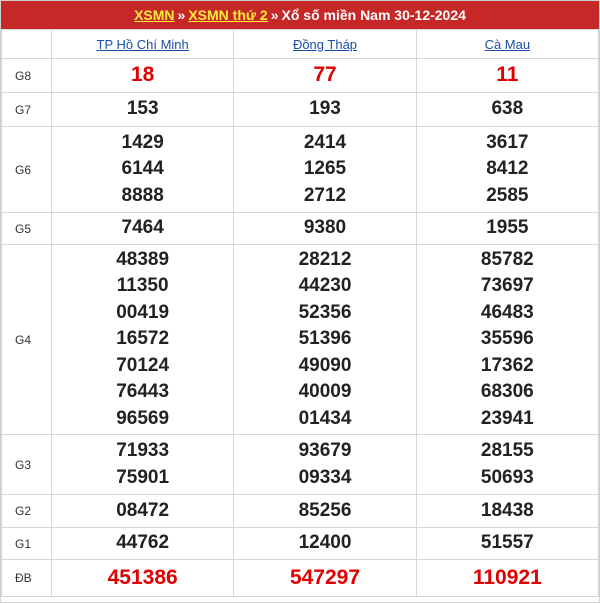  Describe the element at coordinates (325, 451) in the screenshot. I see `prize-number: 93679` at that location.